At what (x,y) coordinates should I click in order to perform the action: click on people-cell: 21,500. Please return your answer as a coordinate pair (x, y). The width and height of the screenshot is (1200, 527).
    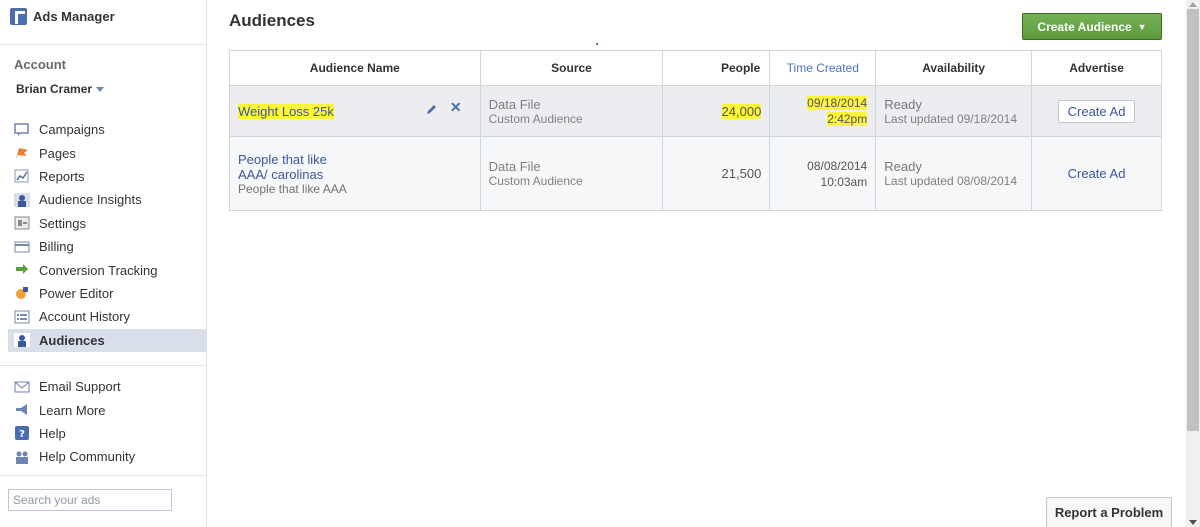
    Looking at the image, I should click on (716, 173).